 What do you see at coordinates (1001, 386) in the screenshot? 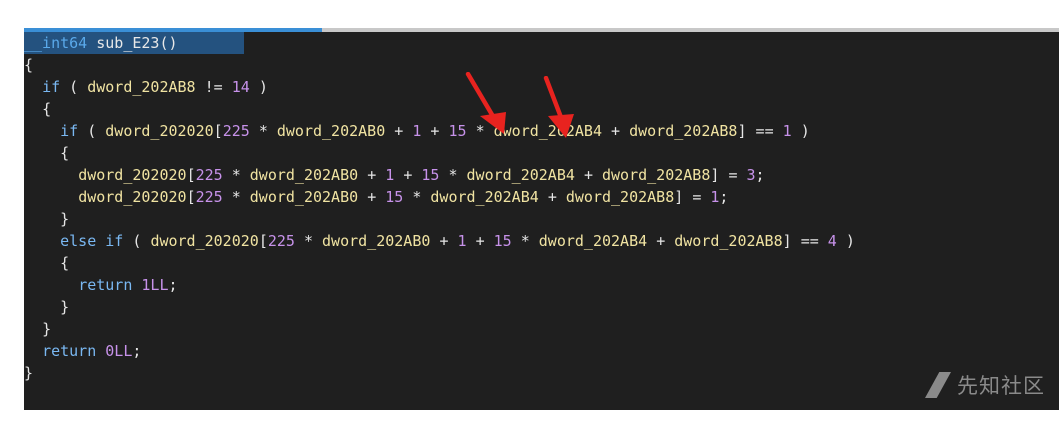
I see `watermark-text: 先知社区` at bounding box center [1001, 386].